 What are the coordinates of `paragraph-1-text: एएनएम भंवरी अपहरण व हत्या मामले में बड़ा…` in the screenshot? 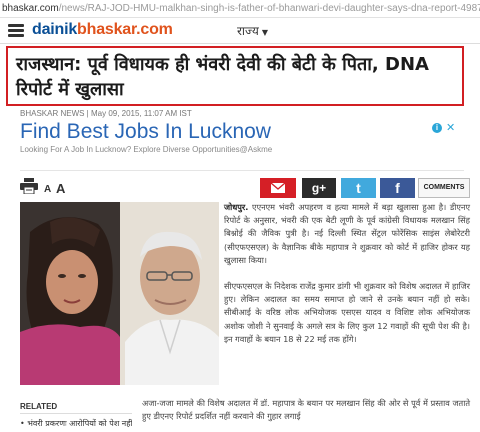 It's located at (347, 233).